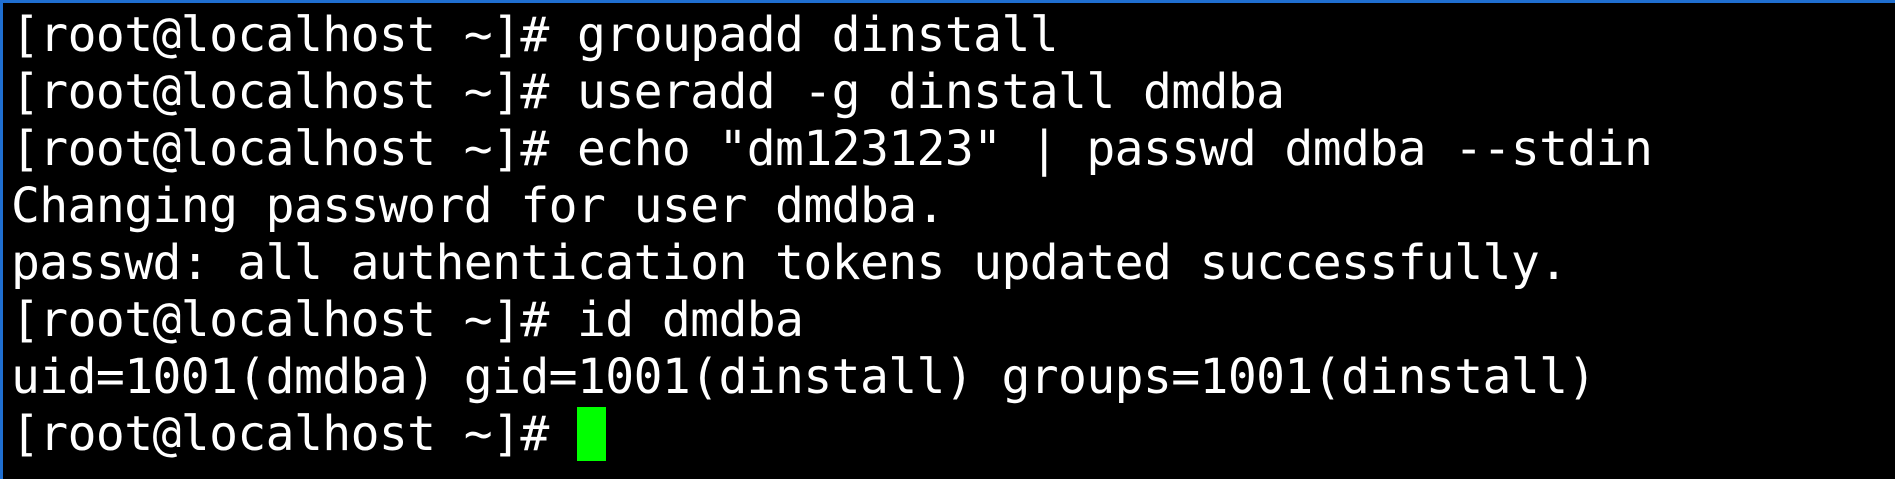 This screenshot has height=479, width=1895. I want to click on terminal-prompt-line: [root@localhost ~]#, so click(953, 434).